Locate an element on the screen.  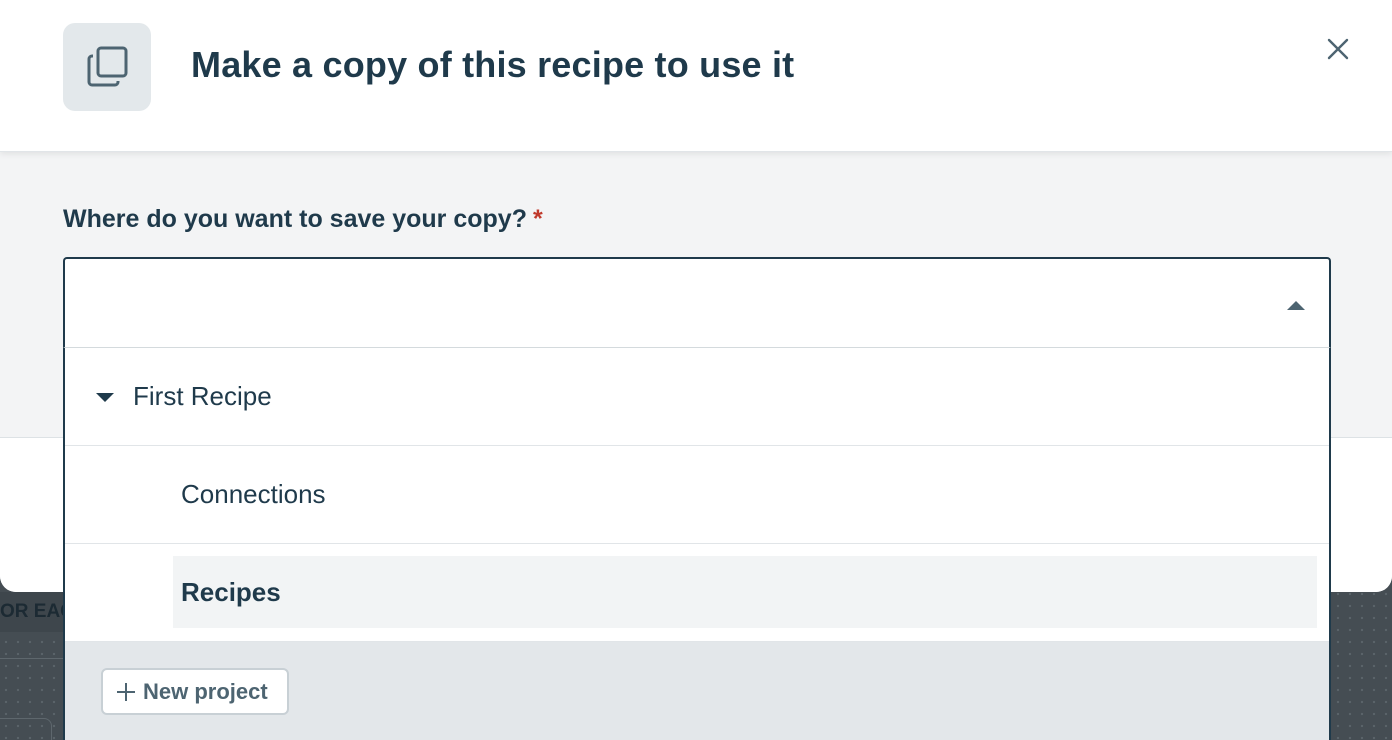
plus-icon is located at coordinates (126, 691).